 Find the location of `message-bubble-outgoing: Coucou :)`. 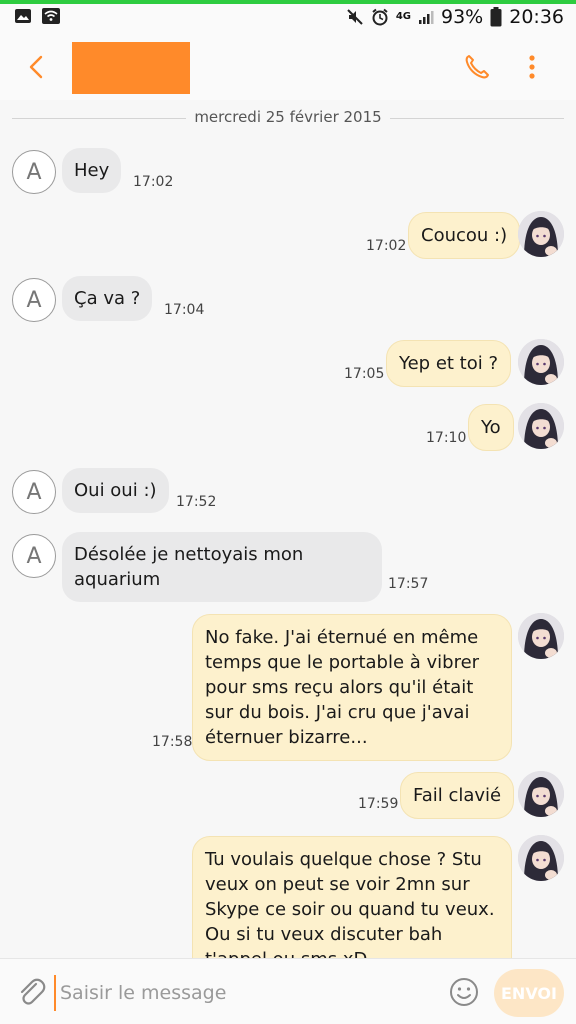

message-bubble-outgoing: Coucou :) is located at coordinates (464, 235).